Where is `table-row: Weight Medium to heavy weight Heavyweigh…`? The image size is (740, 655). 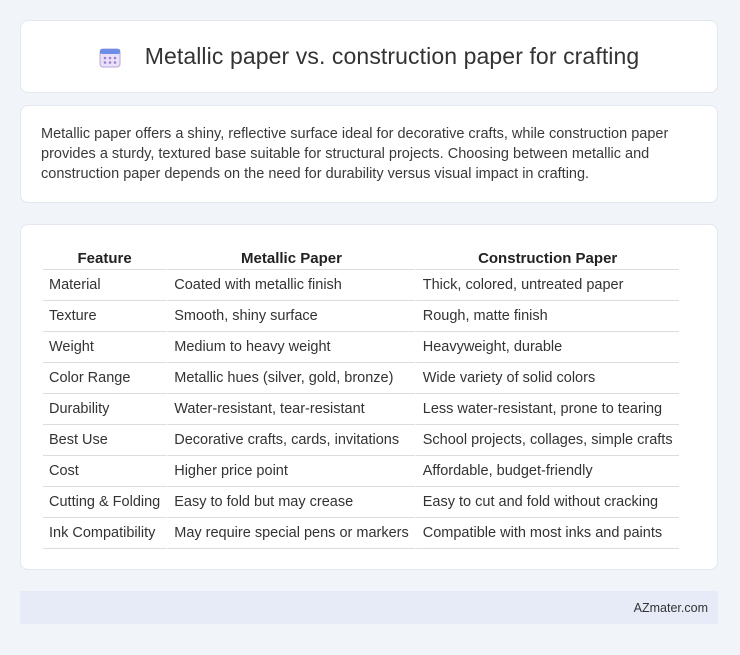 table-row: Weight Medium to heavy weight Heavyweigh… is located at coordinates (361, 347).